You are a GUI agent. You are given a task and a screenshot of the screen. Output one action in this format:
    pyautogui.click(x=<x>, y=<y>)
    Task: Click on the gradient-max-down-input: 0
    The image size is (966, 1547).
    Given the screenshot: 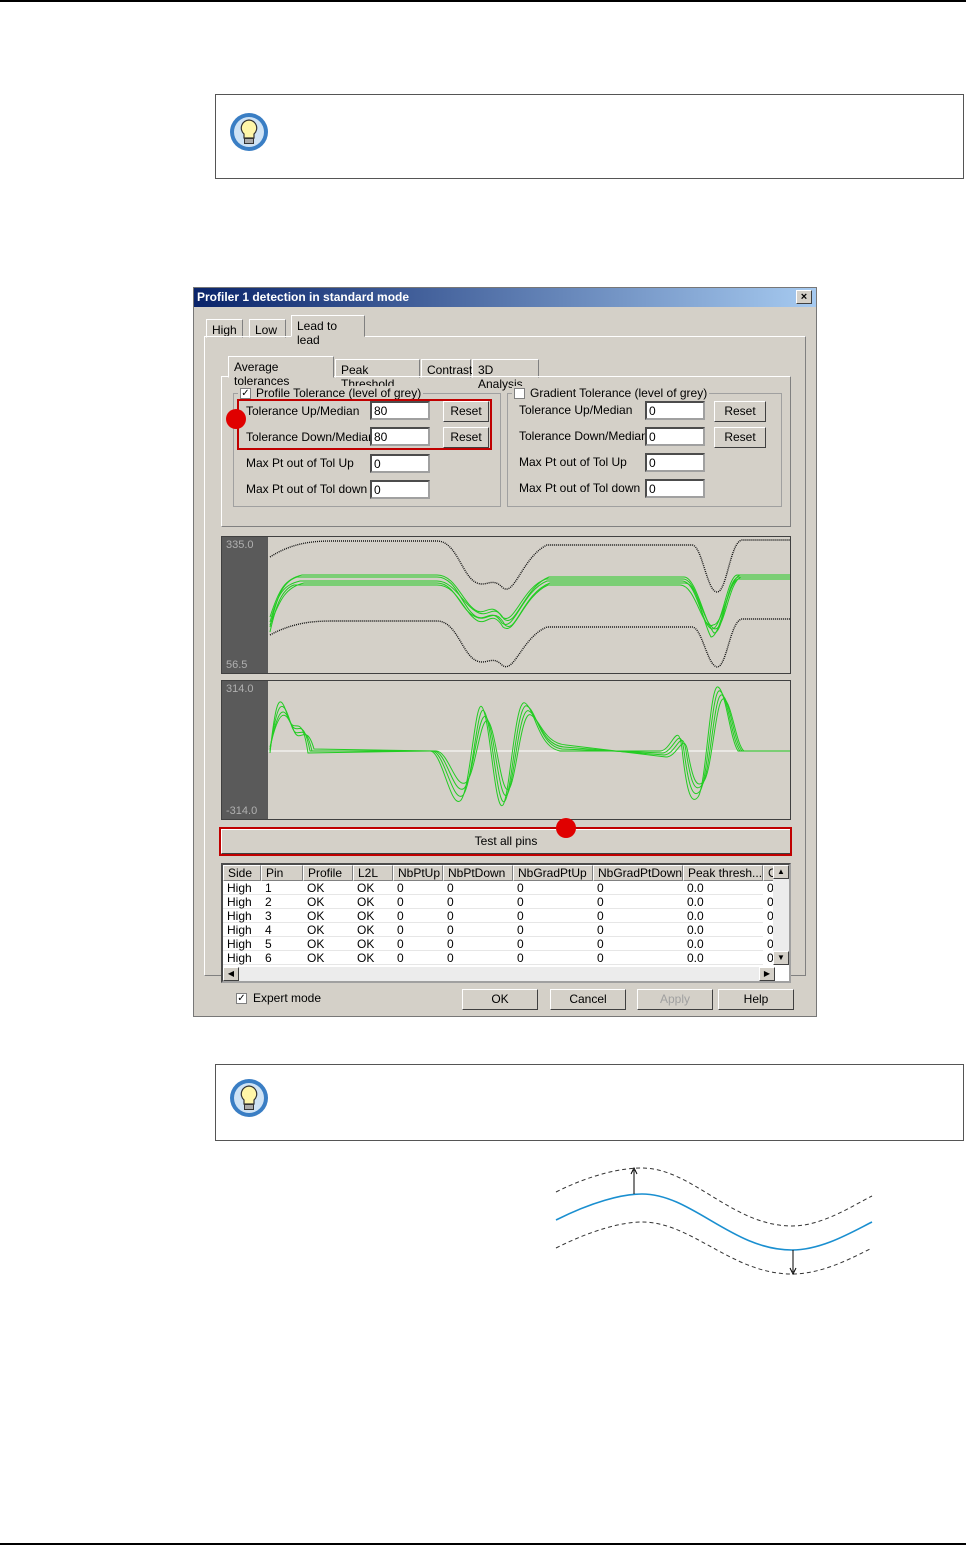 What is the action you would take?
    pyautogui.click(x=675, y=488)
    